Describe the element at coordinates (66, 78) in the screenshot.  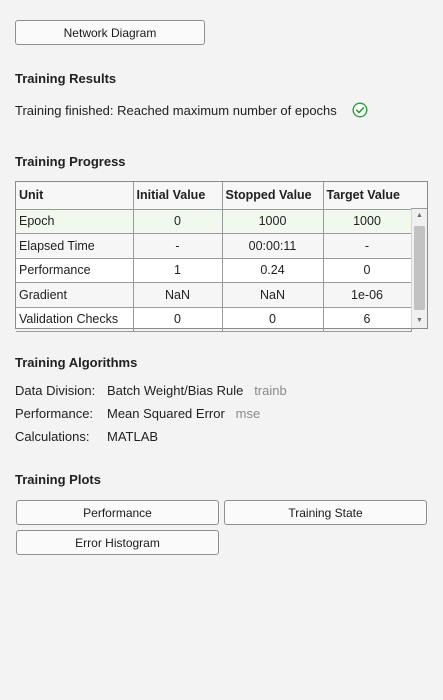
I see `training-results-heading: Training Results` at that location.